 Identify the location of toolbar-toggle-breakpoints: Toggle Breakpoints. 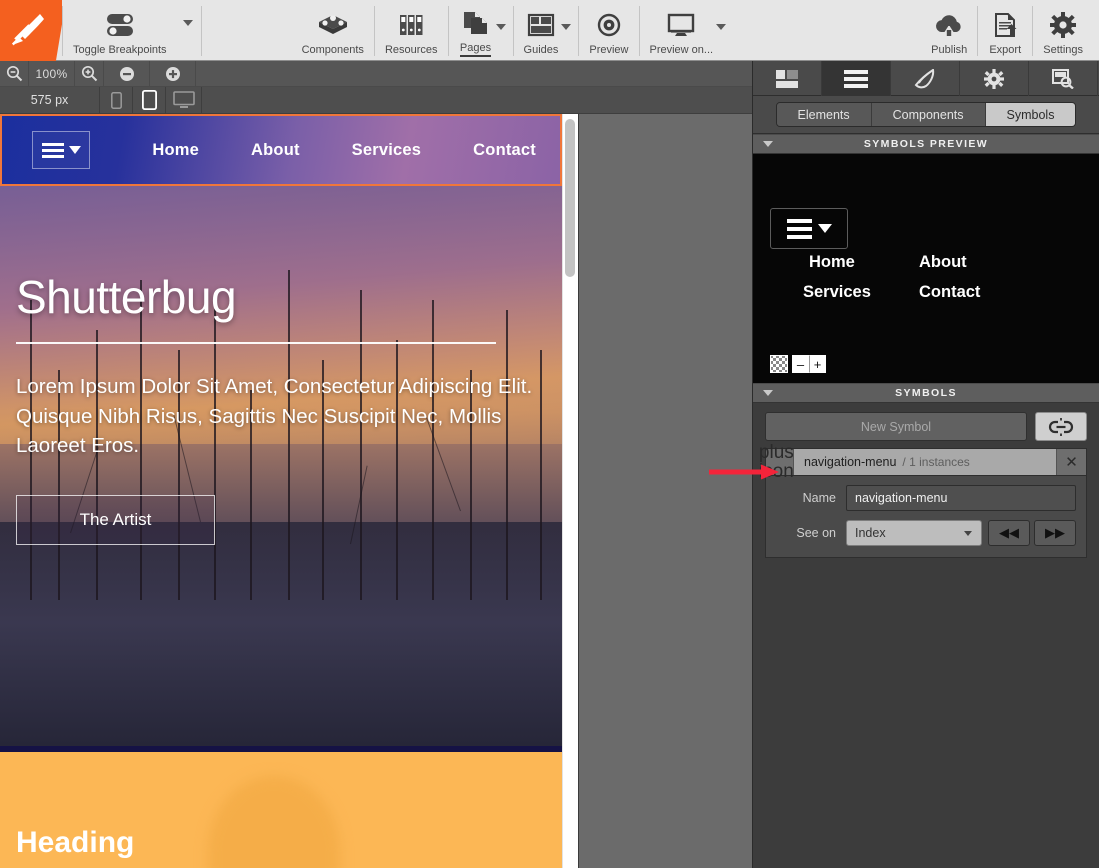
(128, 30).